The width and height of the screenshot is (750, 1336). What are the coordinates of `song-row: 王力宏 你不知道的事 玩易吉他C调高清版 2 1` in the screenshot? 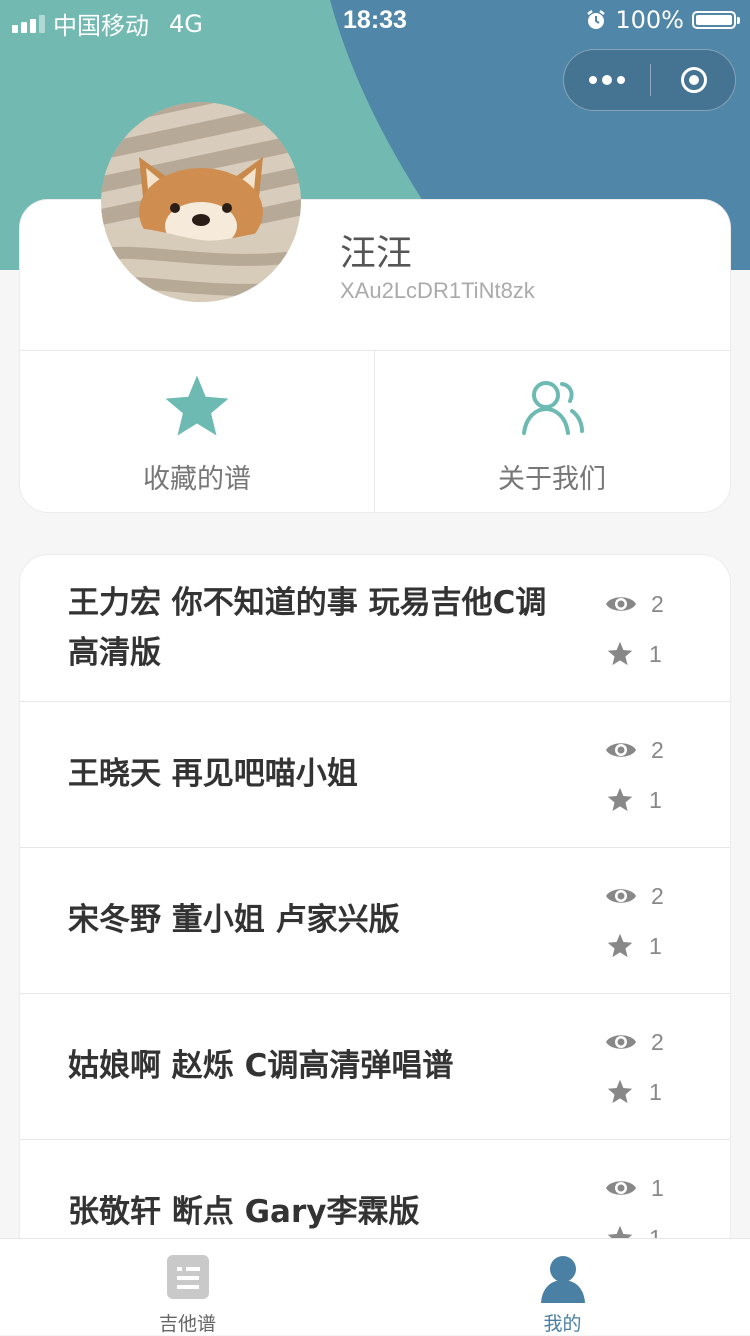 It's located at (375, 628).